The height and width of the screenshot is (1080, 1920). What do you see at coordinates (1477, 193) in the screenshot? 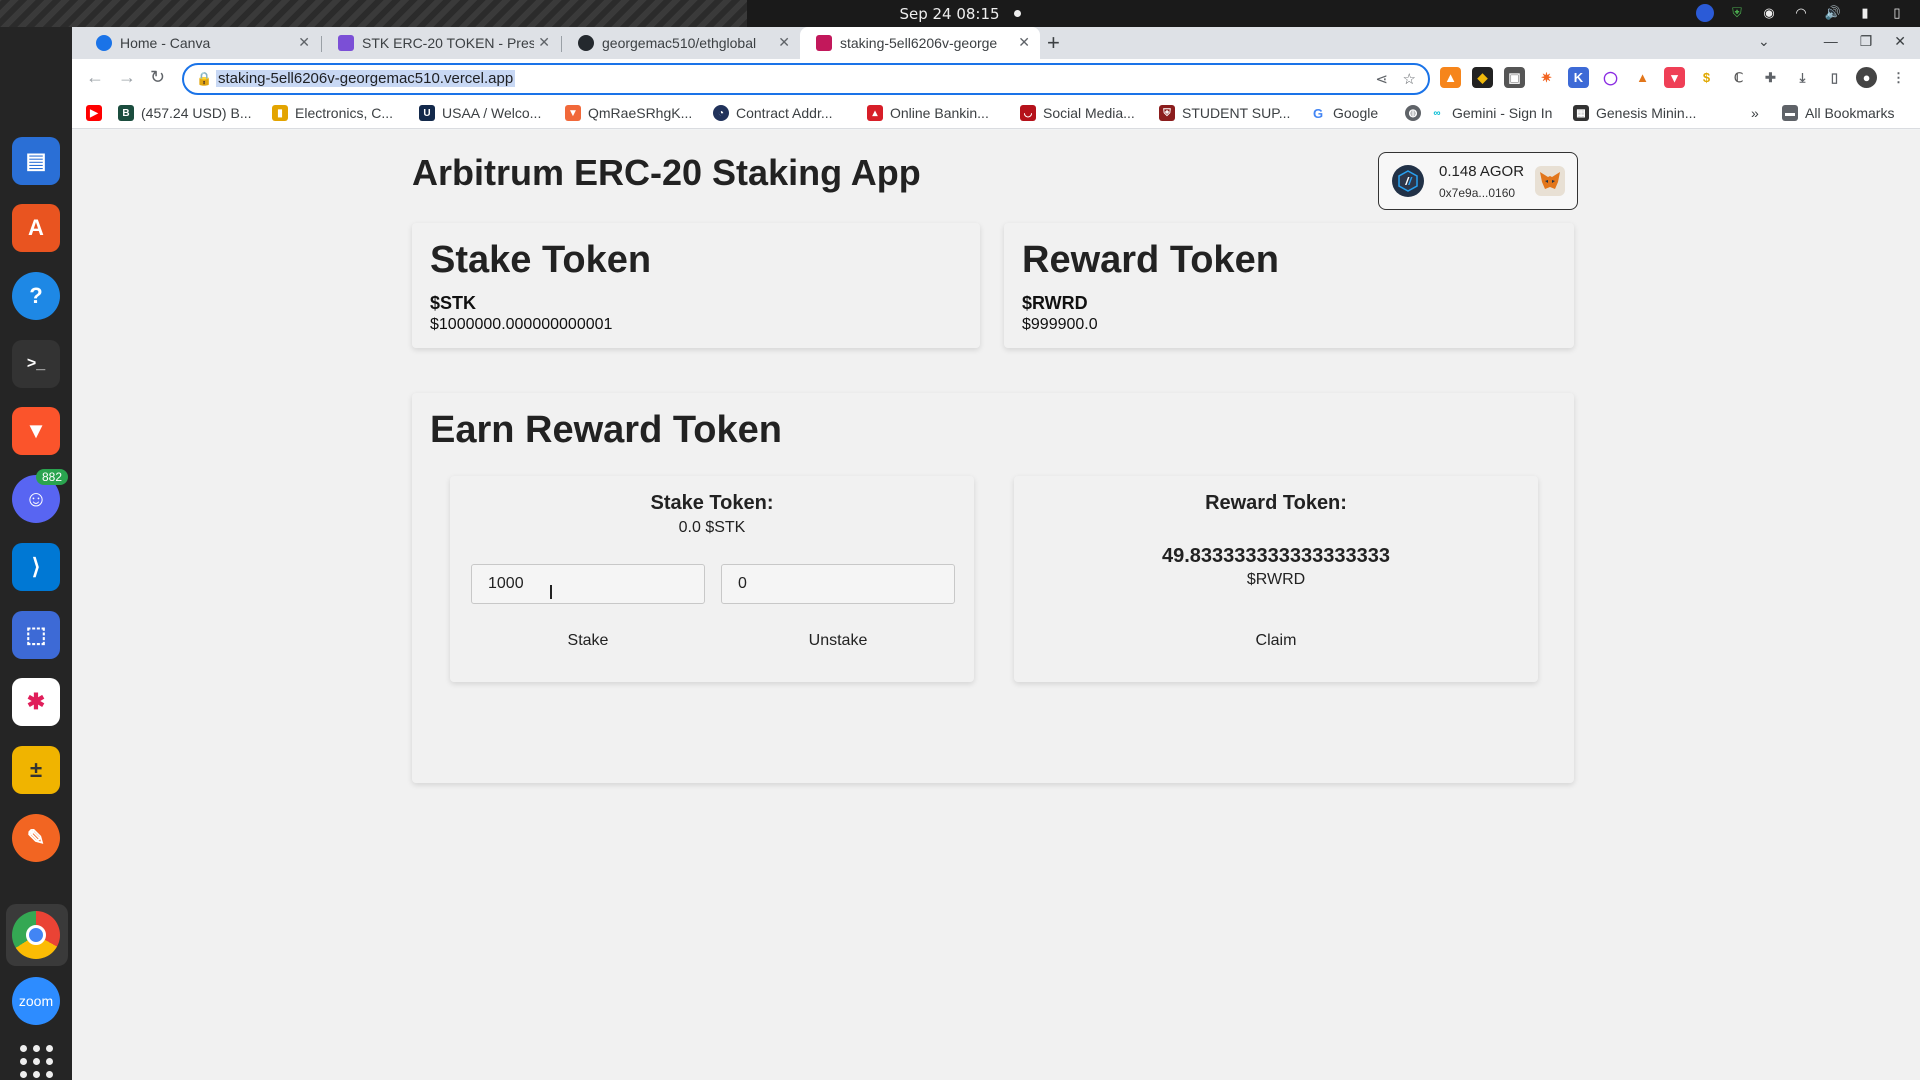
I see `wallet-address: 0x7e9a...0160` at bounding box center [1477, 193].